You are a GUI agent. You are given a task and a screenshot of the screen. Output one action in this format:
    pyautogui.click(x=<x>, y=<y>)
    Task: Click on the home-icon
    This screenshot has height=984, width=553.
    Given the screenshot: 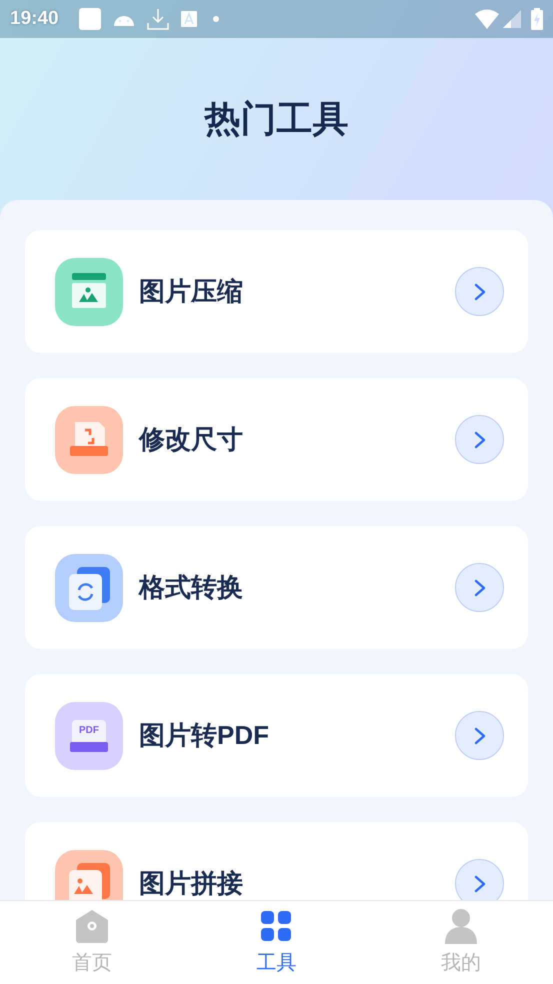 What is the action you would take?
    pyautogui.click(x=92, y=926)
    